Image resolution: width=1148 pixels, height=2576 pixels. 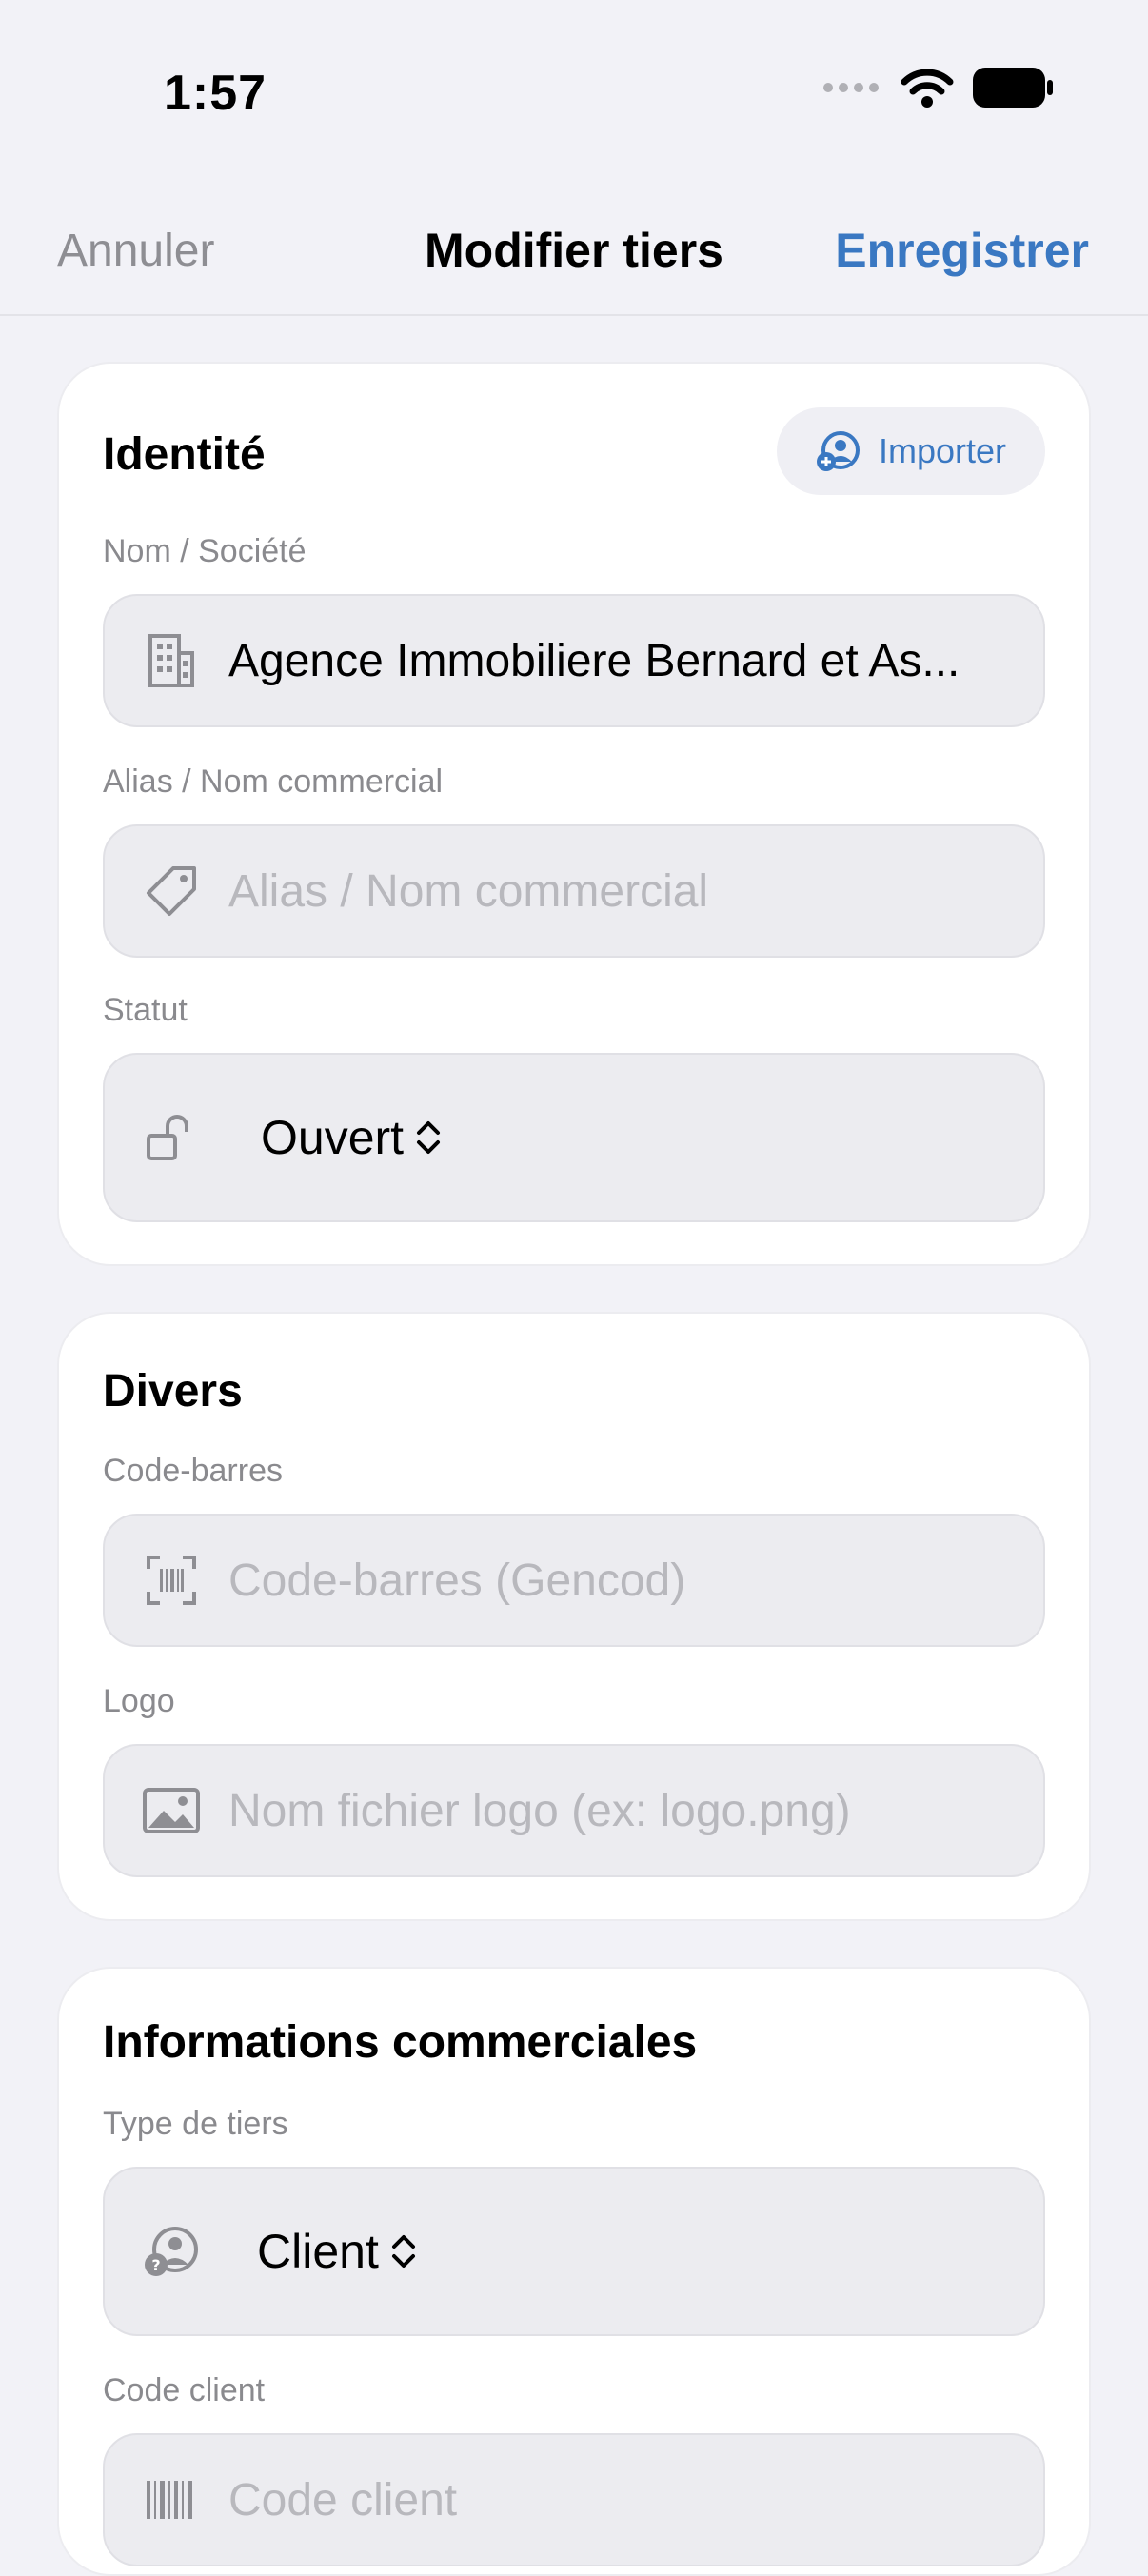 What do you see at coordinates (1013, 88) in the screenshot?
I see `battery-icon` at bounding box center [1013, 88].